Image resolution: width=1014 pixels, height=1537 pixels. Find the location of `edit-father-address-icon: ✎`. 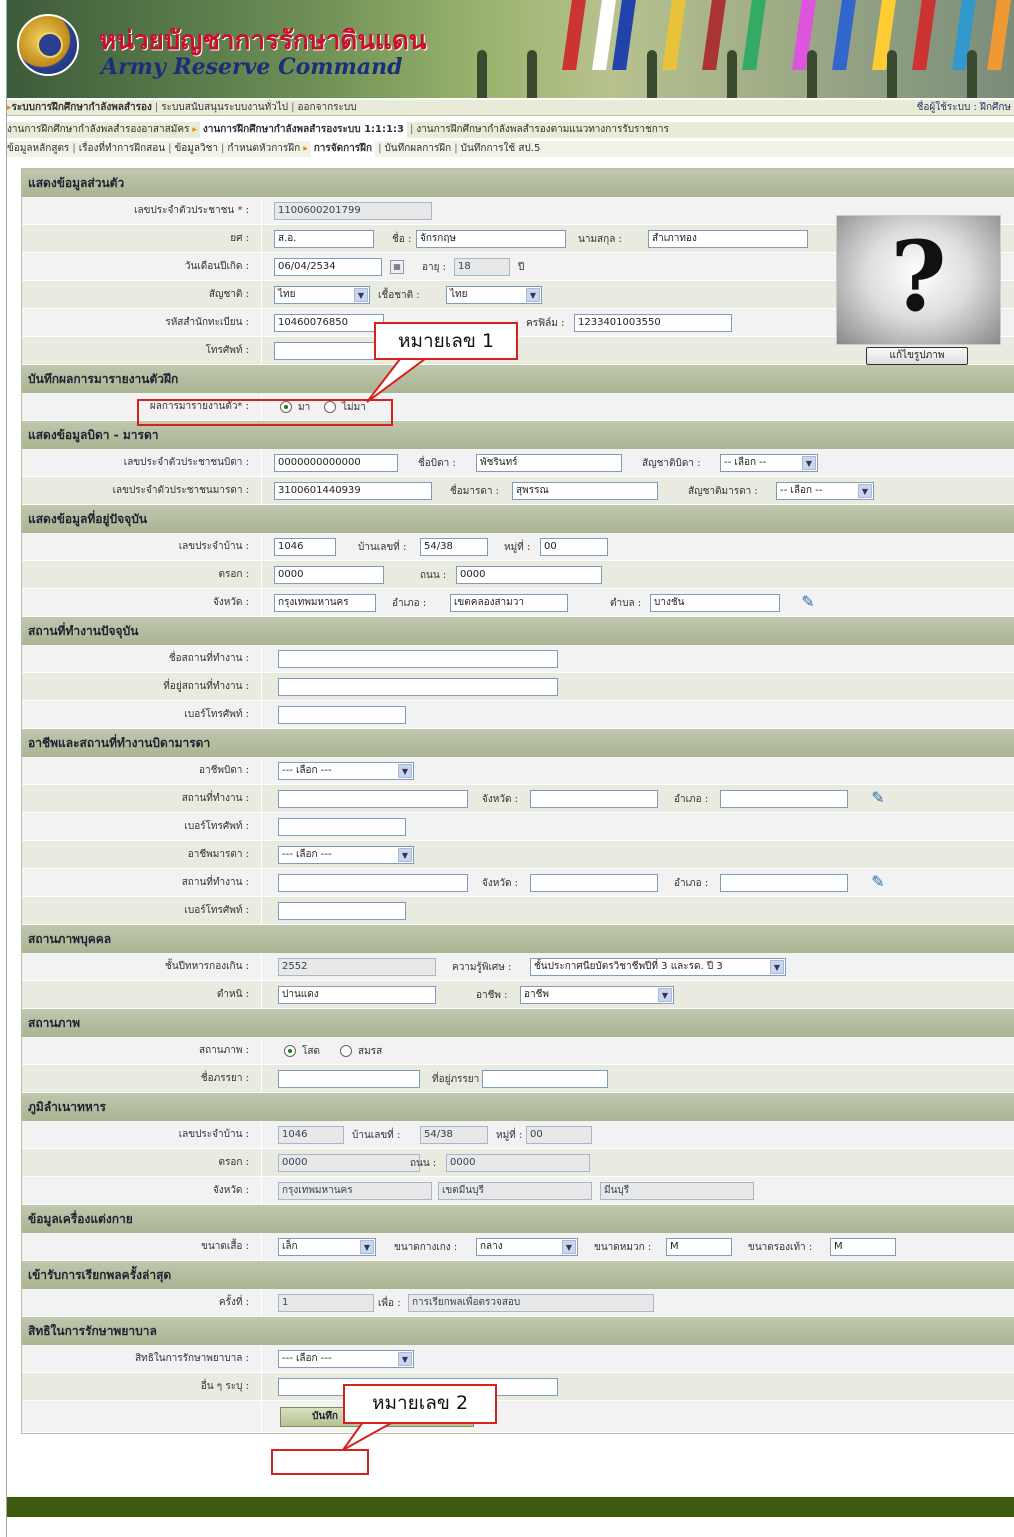

edit-father-address-icon: ✎ is located at coordinates (878, 798).